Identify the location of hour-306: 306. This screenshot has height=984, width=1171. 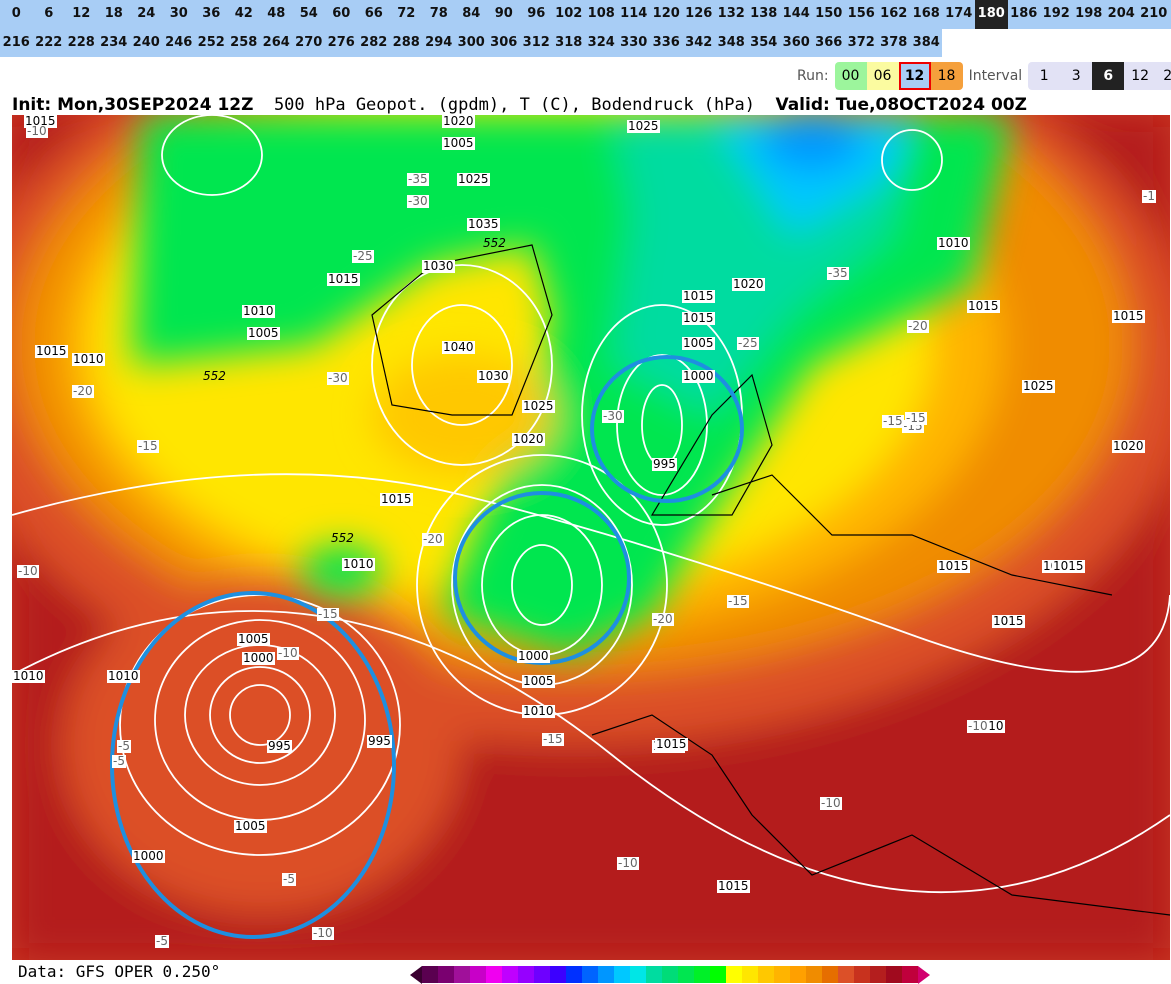
(504, 43).